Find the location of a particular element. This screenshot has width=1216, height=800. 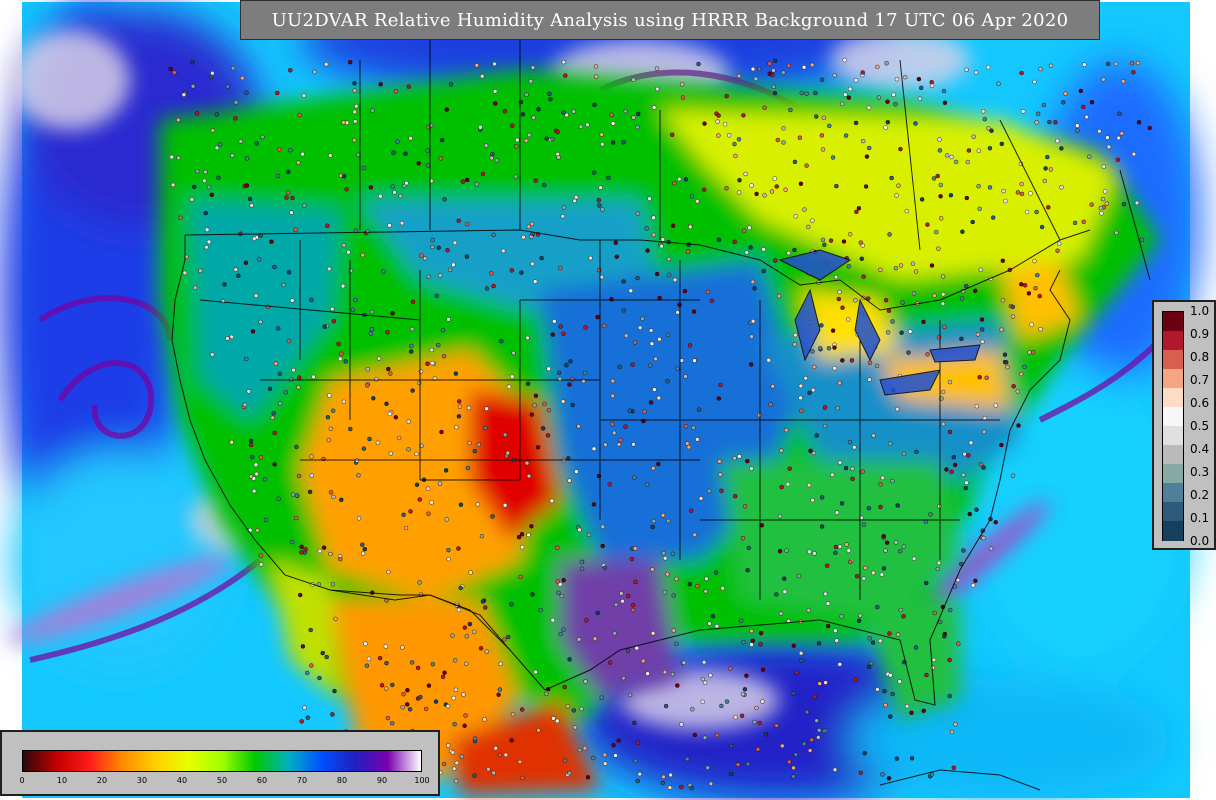

rh-tick-label: 60 is located at coordinates (262, 780).